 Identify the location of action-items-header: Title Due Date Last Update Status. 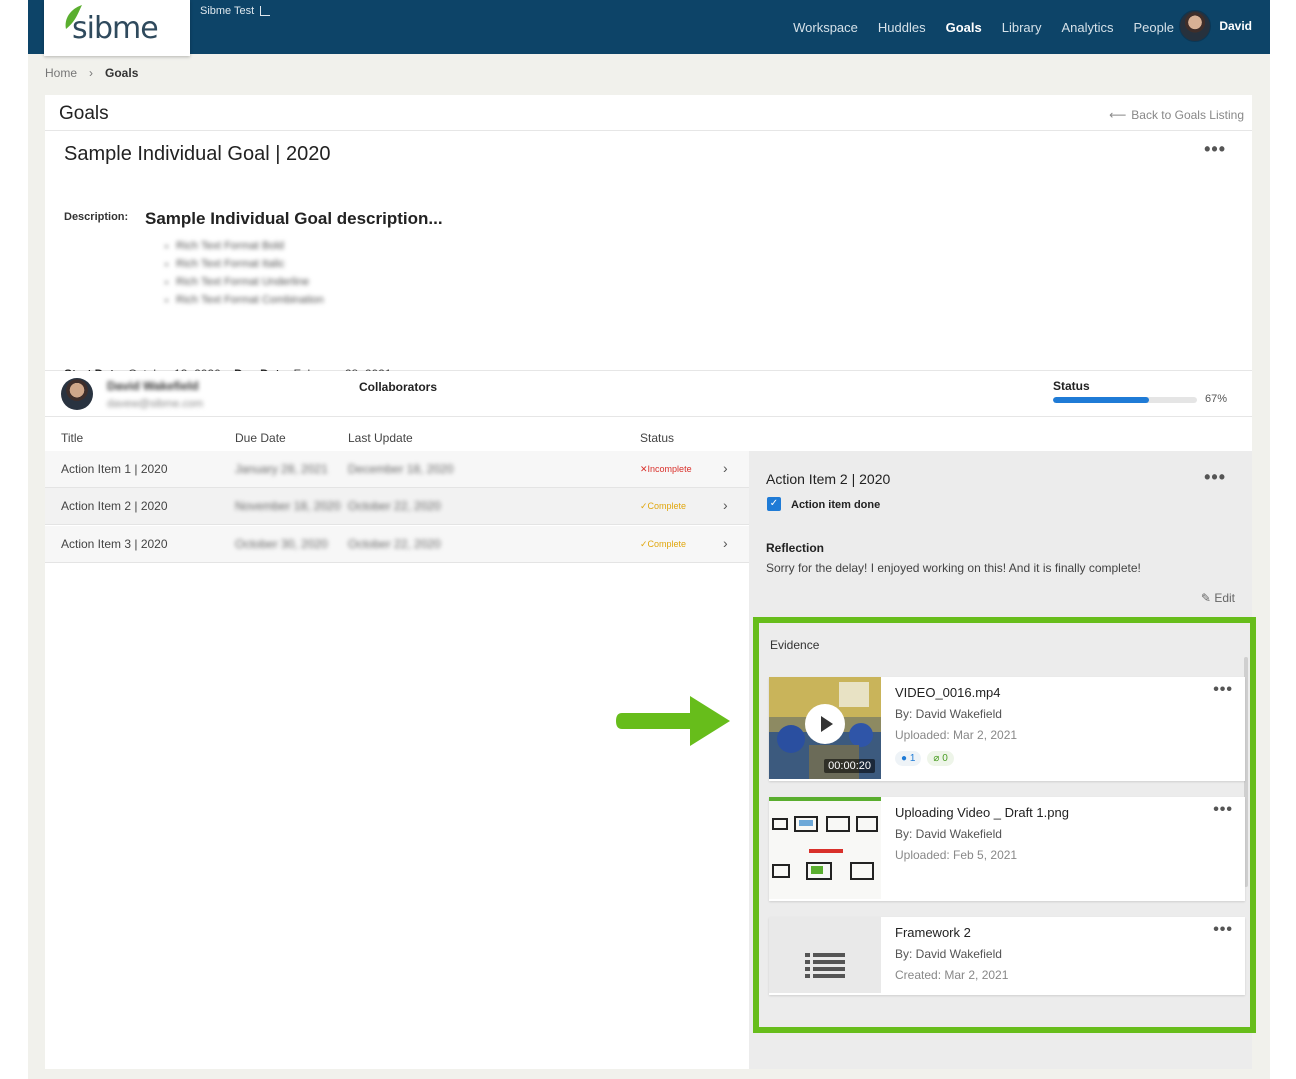
(648, 434).